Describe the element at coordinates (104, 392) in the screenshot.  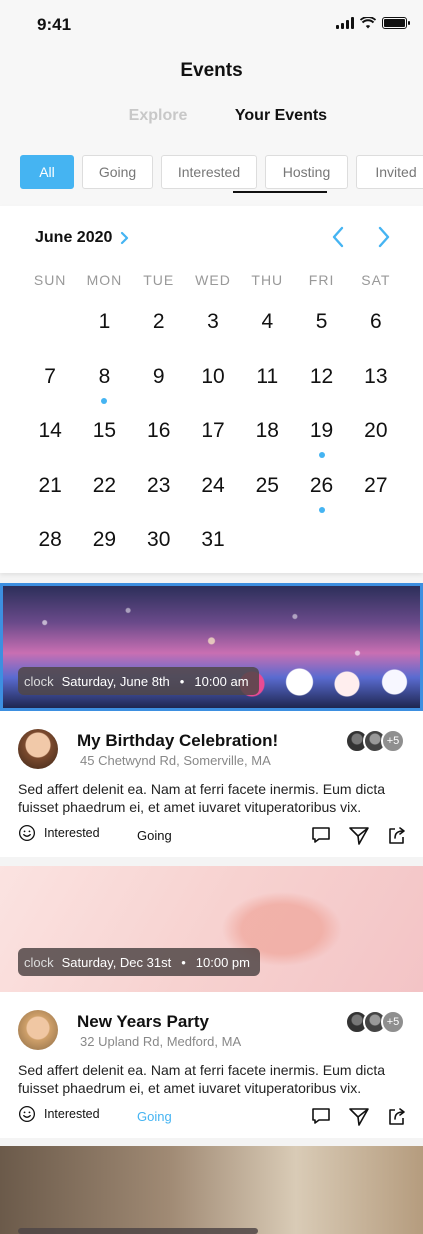
I see `calendar-day: 8` at that location.